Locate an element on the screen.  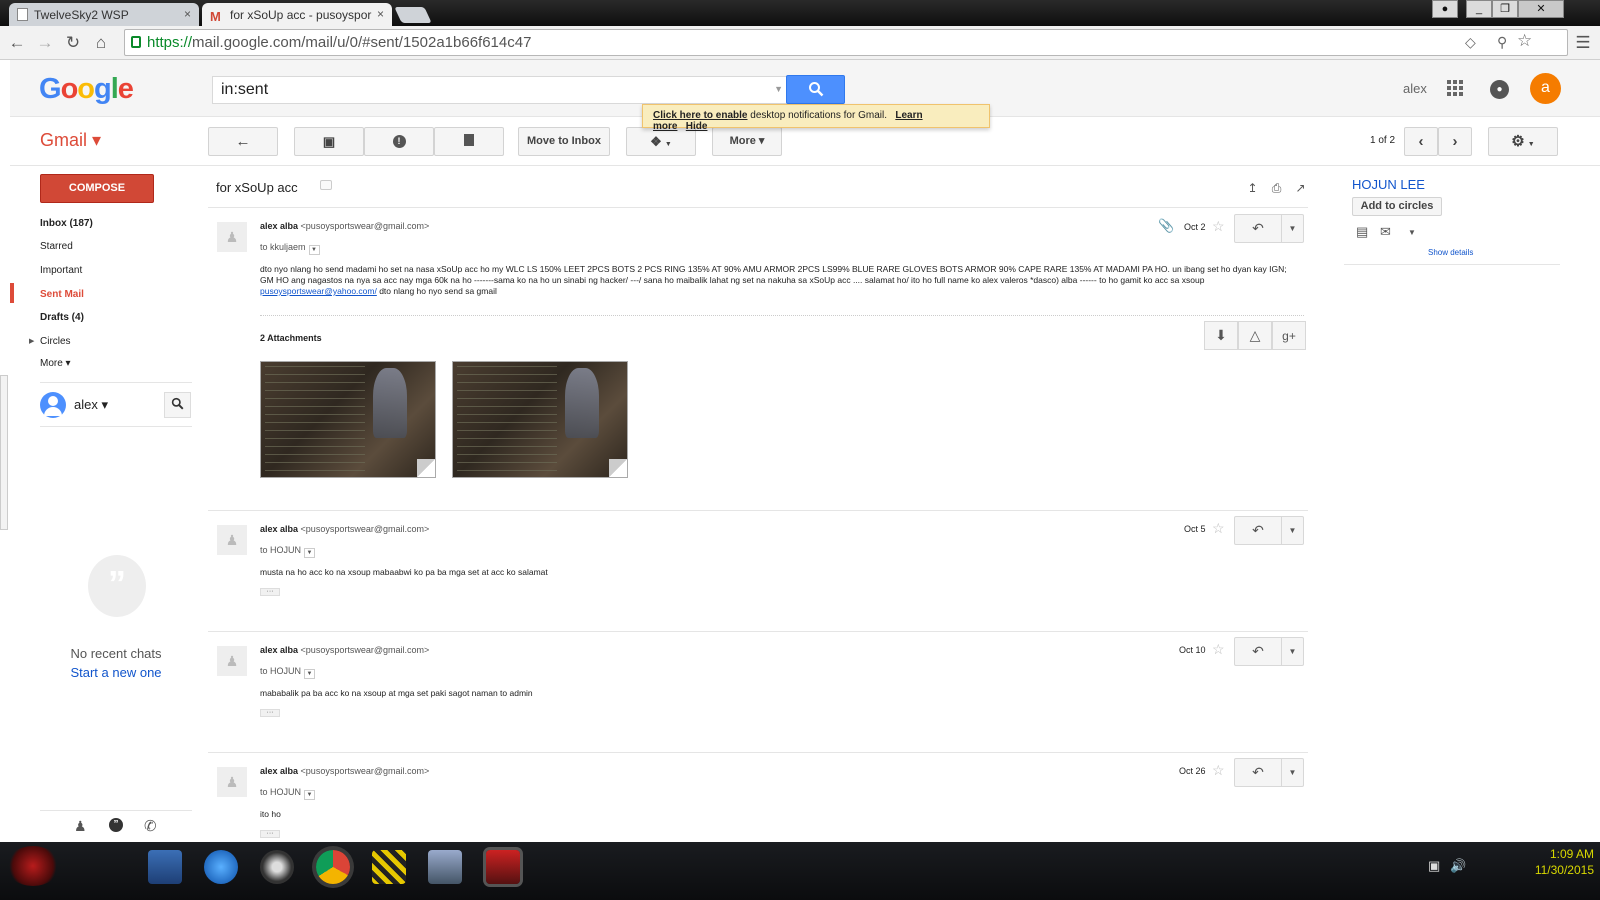
translate-icon: ◇ is located at coordinates (1470, 42).